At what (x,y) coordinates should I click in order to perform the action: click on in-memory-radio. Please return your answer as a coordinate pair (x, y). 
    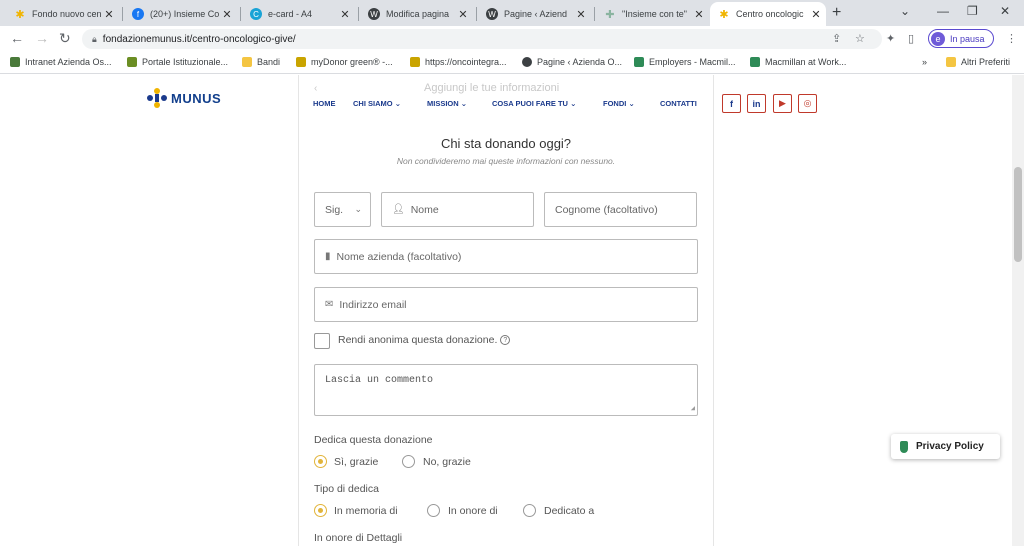
    Looking at the image, I should click on (320, 510).